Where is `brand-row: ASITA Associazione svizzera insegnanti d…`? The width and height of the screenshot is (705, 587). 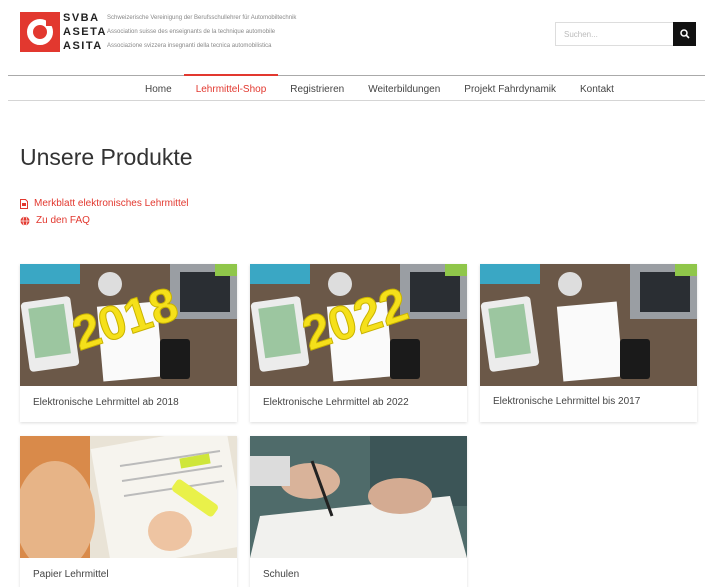
brand-row: ASITA Associazione svizzera insegnanti d… is located at coordinates (179, 46).